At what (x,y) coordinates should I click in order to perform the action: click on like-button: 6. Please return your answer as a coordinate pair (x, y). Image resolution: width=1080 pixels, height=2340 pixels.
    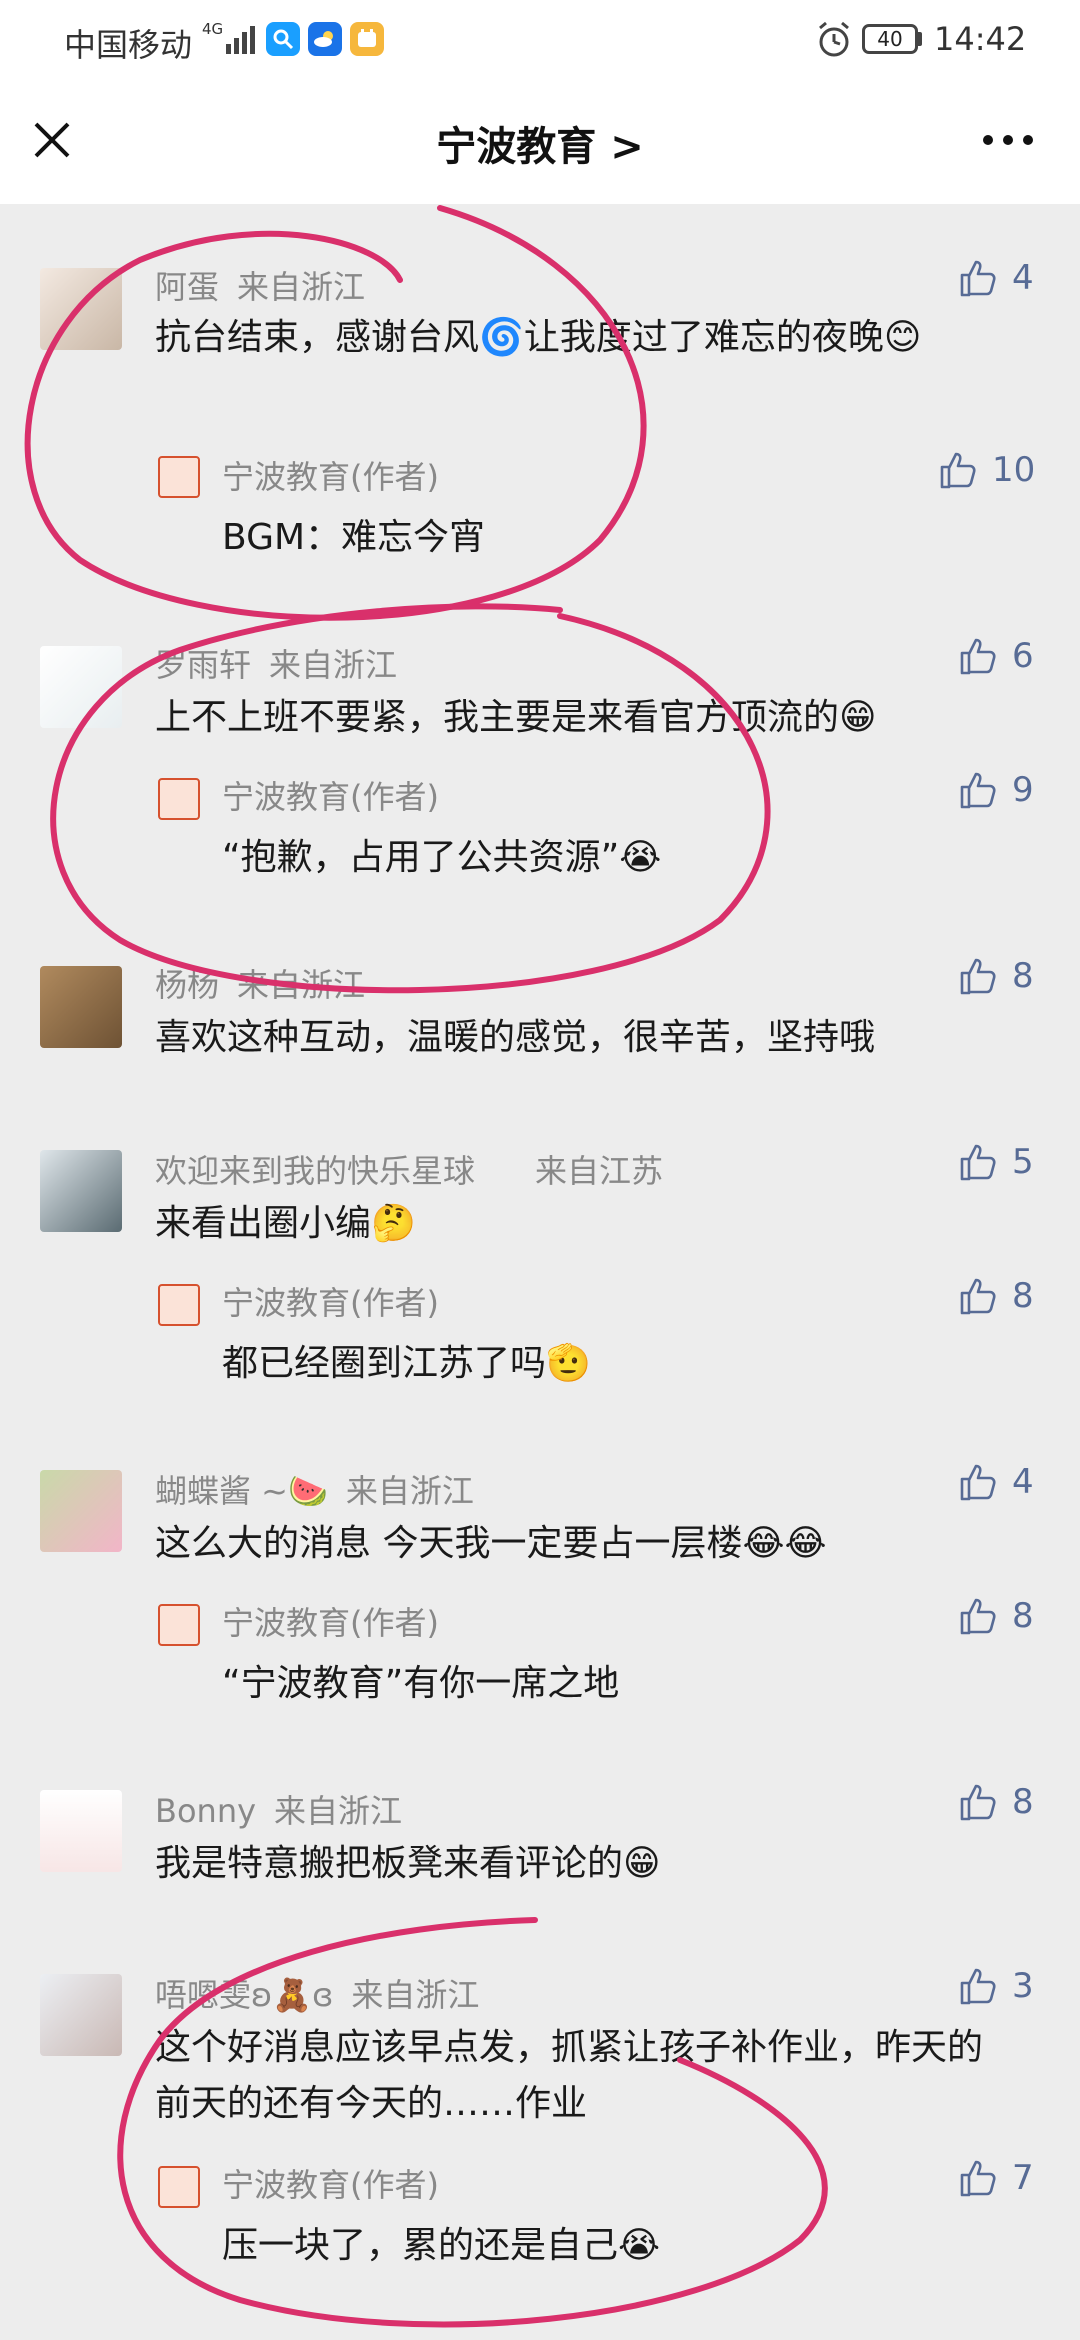
    Looking at the image, I should click on (996, 656).